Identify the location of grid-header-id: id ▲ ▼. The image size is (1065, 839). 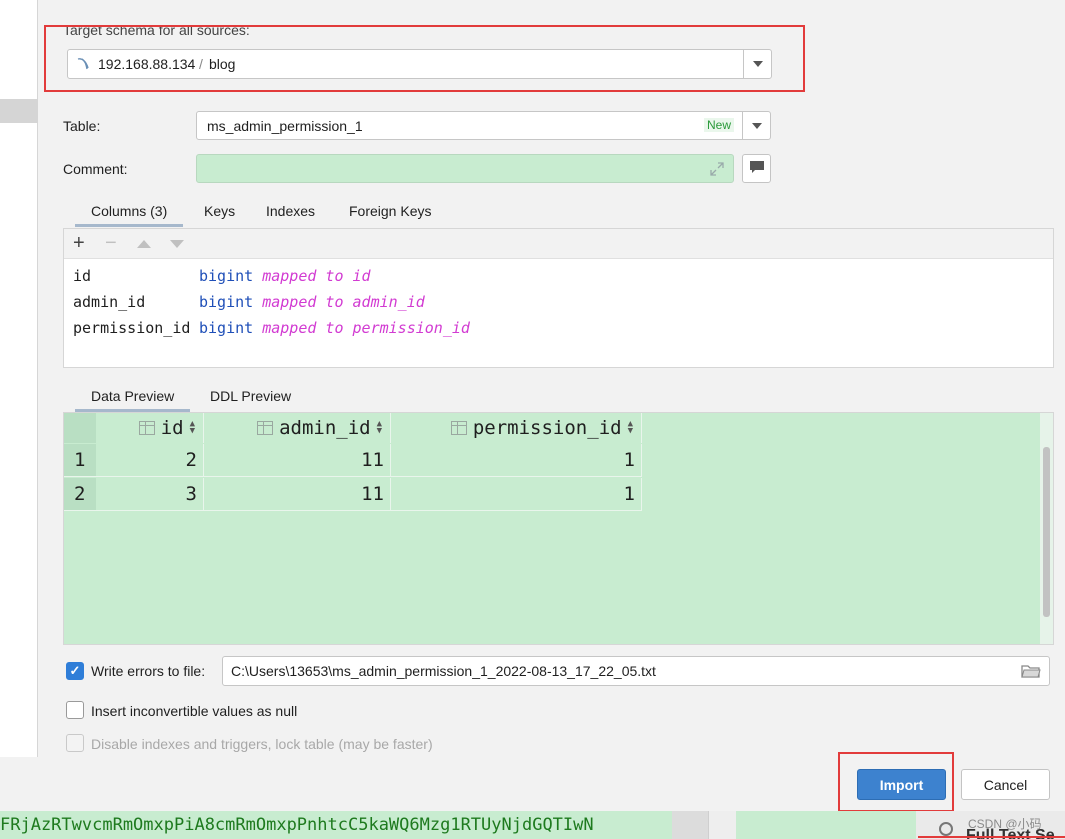
(150, 428).